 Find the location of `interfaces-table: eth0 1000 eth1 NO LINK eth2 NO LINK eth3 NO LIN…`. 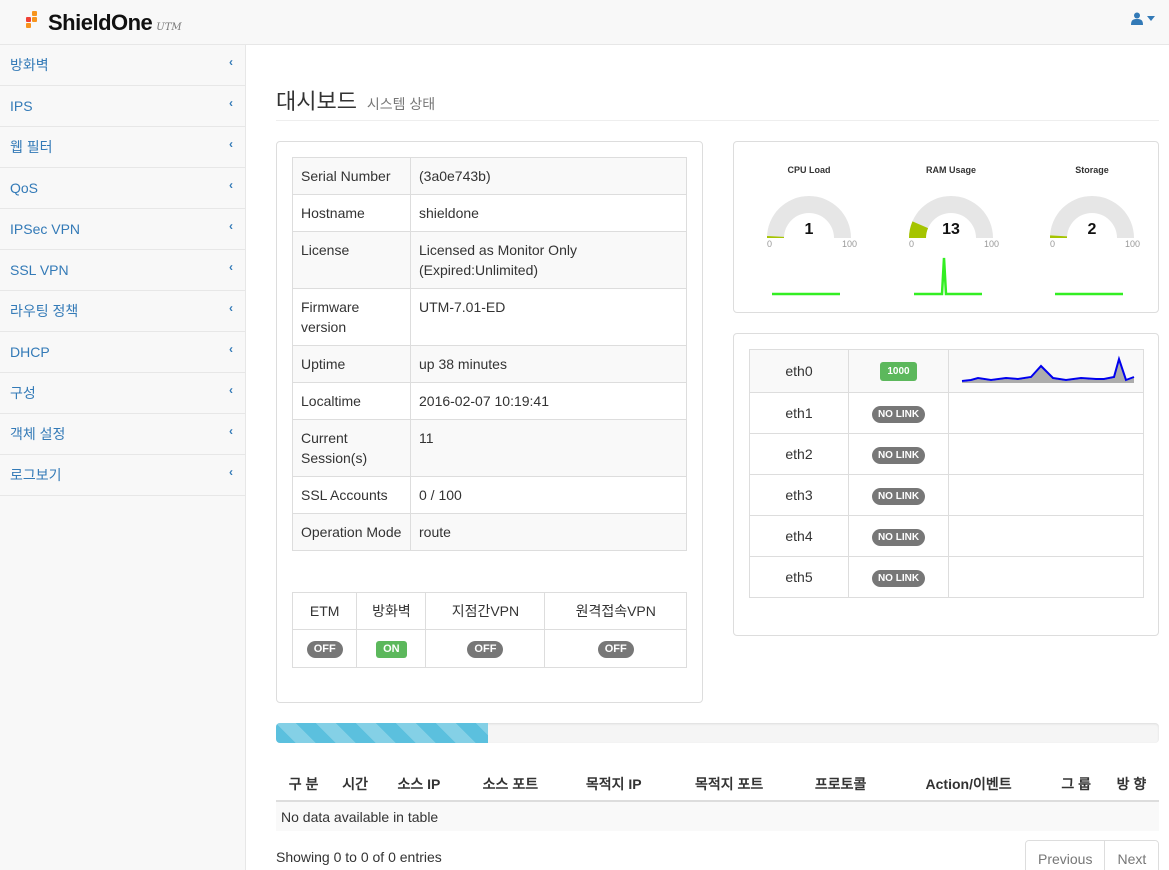

interfaces-table: eth0 1000 eth1 NO LINK eth2 NO LINK eth3 NO LIN… is located at coordinates (946, 473).